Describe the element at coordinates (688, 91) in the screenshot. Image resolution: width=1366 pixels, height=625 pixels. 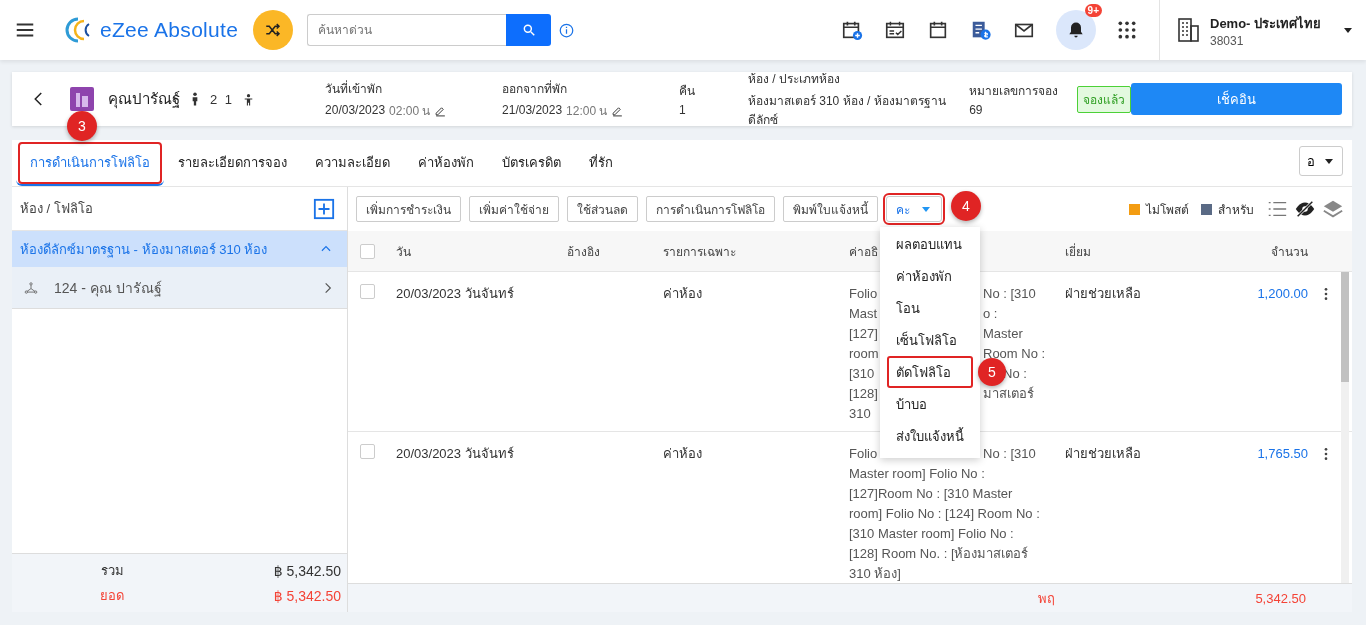
I see `field-label: คืน` at that location.